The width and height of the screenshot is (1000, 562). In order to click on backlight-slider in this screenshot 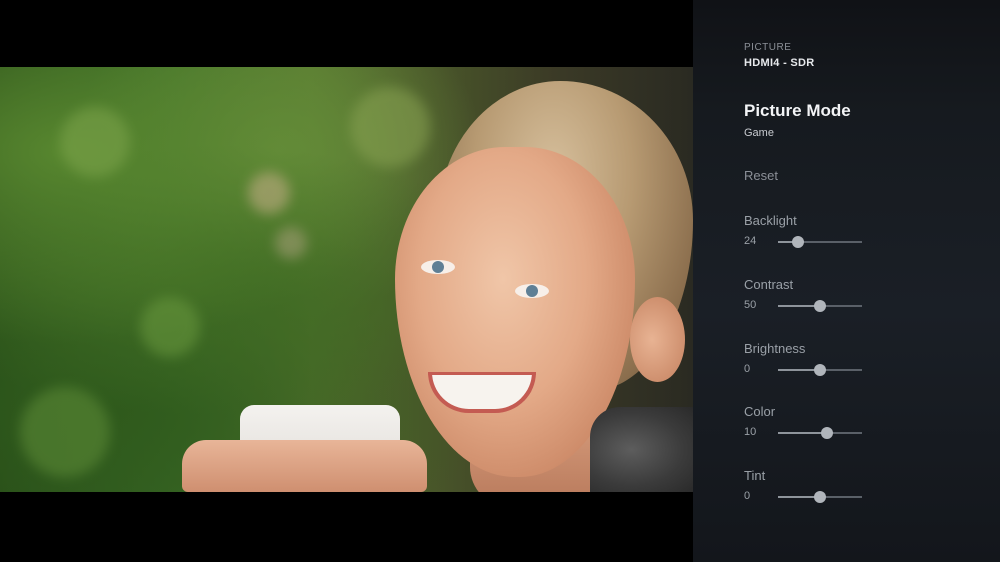, I will do `click(820, 242)`.